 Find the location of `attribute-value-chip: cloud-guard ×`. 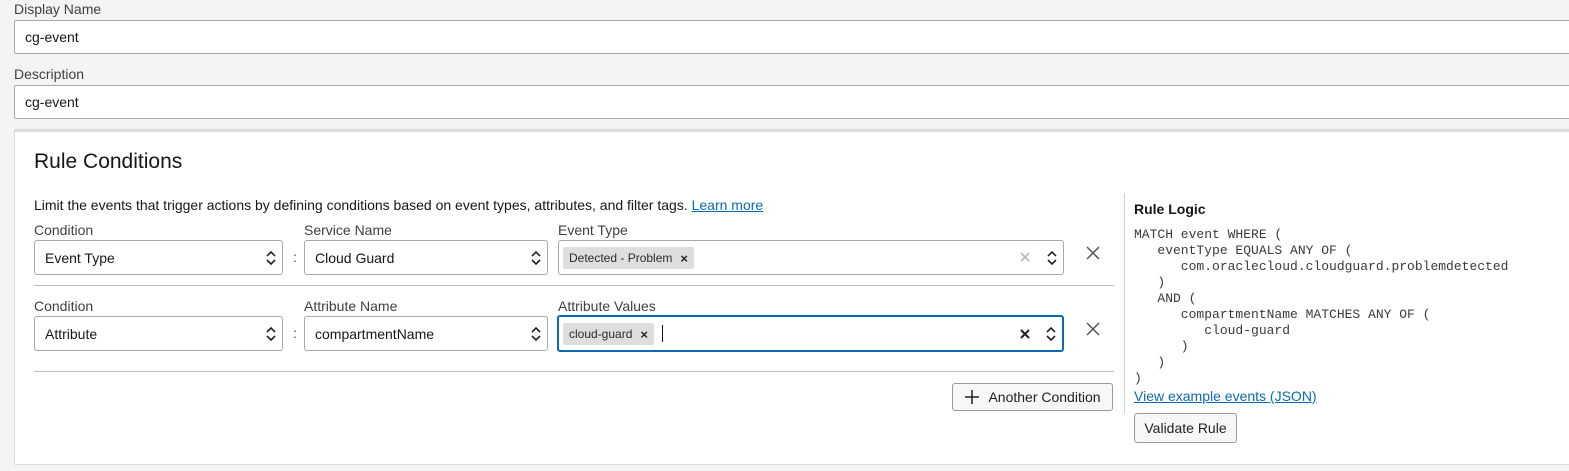

attribute-value-chip: cloud-guard × is located at coordinates (608, 334).